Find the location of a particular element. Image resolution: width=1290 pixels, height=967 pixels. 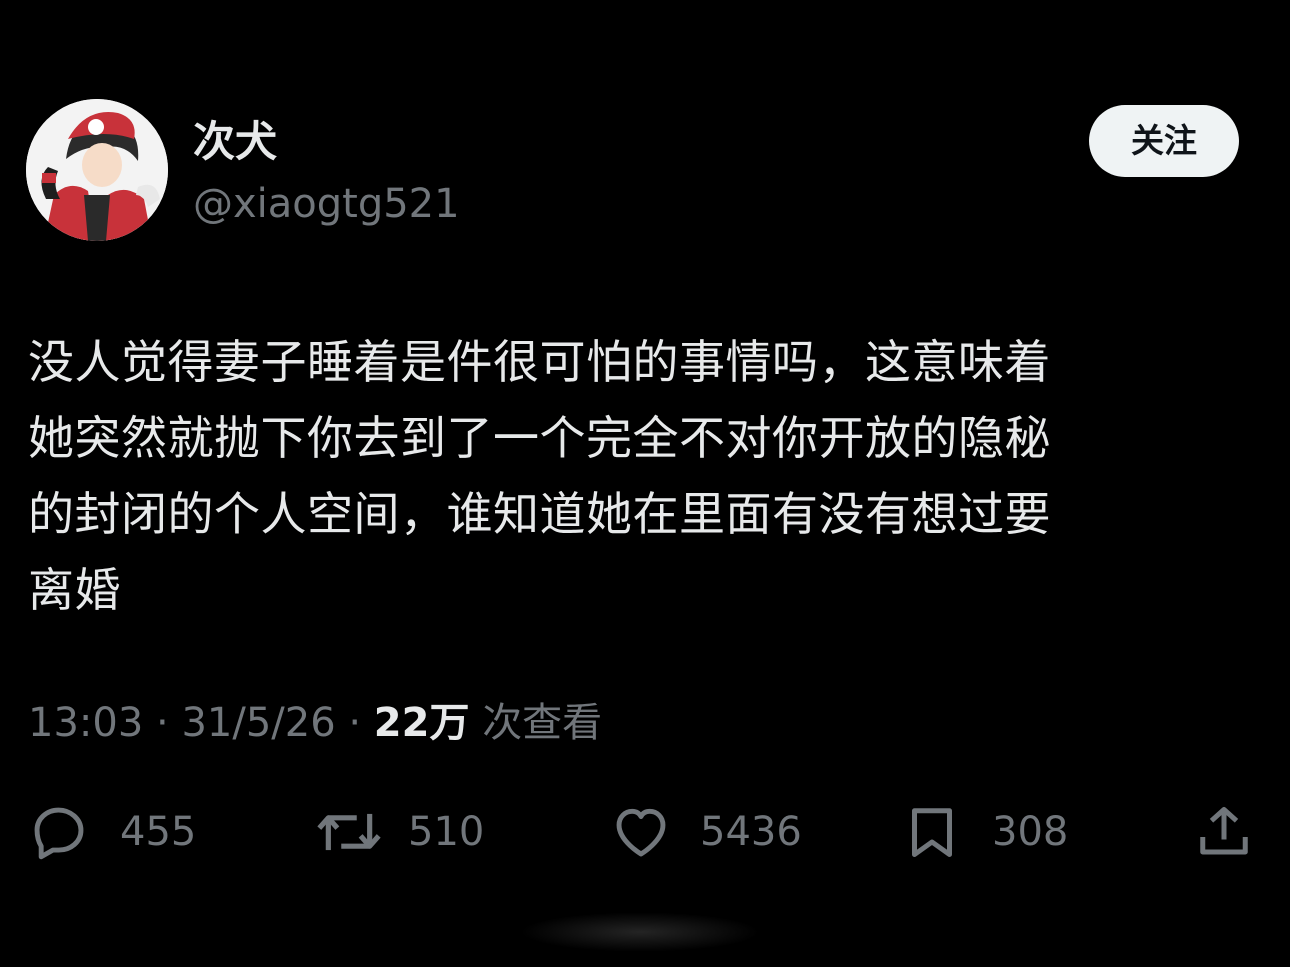

like-button: 5436 is located at coordinates (705, 832).